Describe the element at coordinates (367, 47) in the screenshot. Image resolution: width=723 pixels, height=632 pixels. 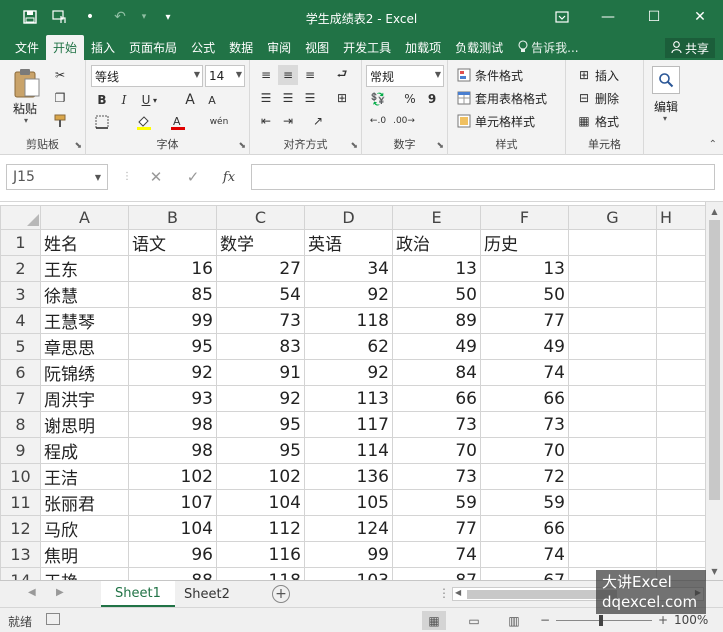
I see `tab-developer: 开发工具` at that location.